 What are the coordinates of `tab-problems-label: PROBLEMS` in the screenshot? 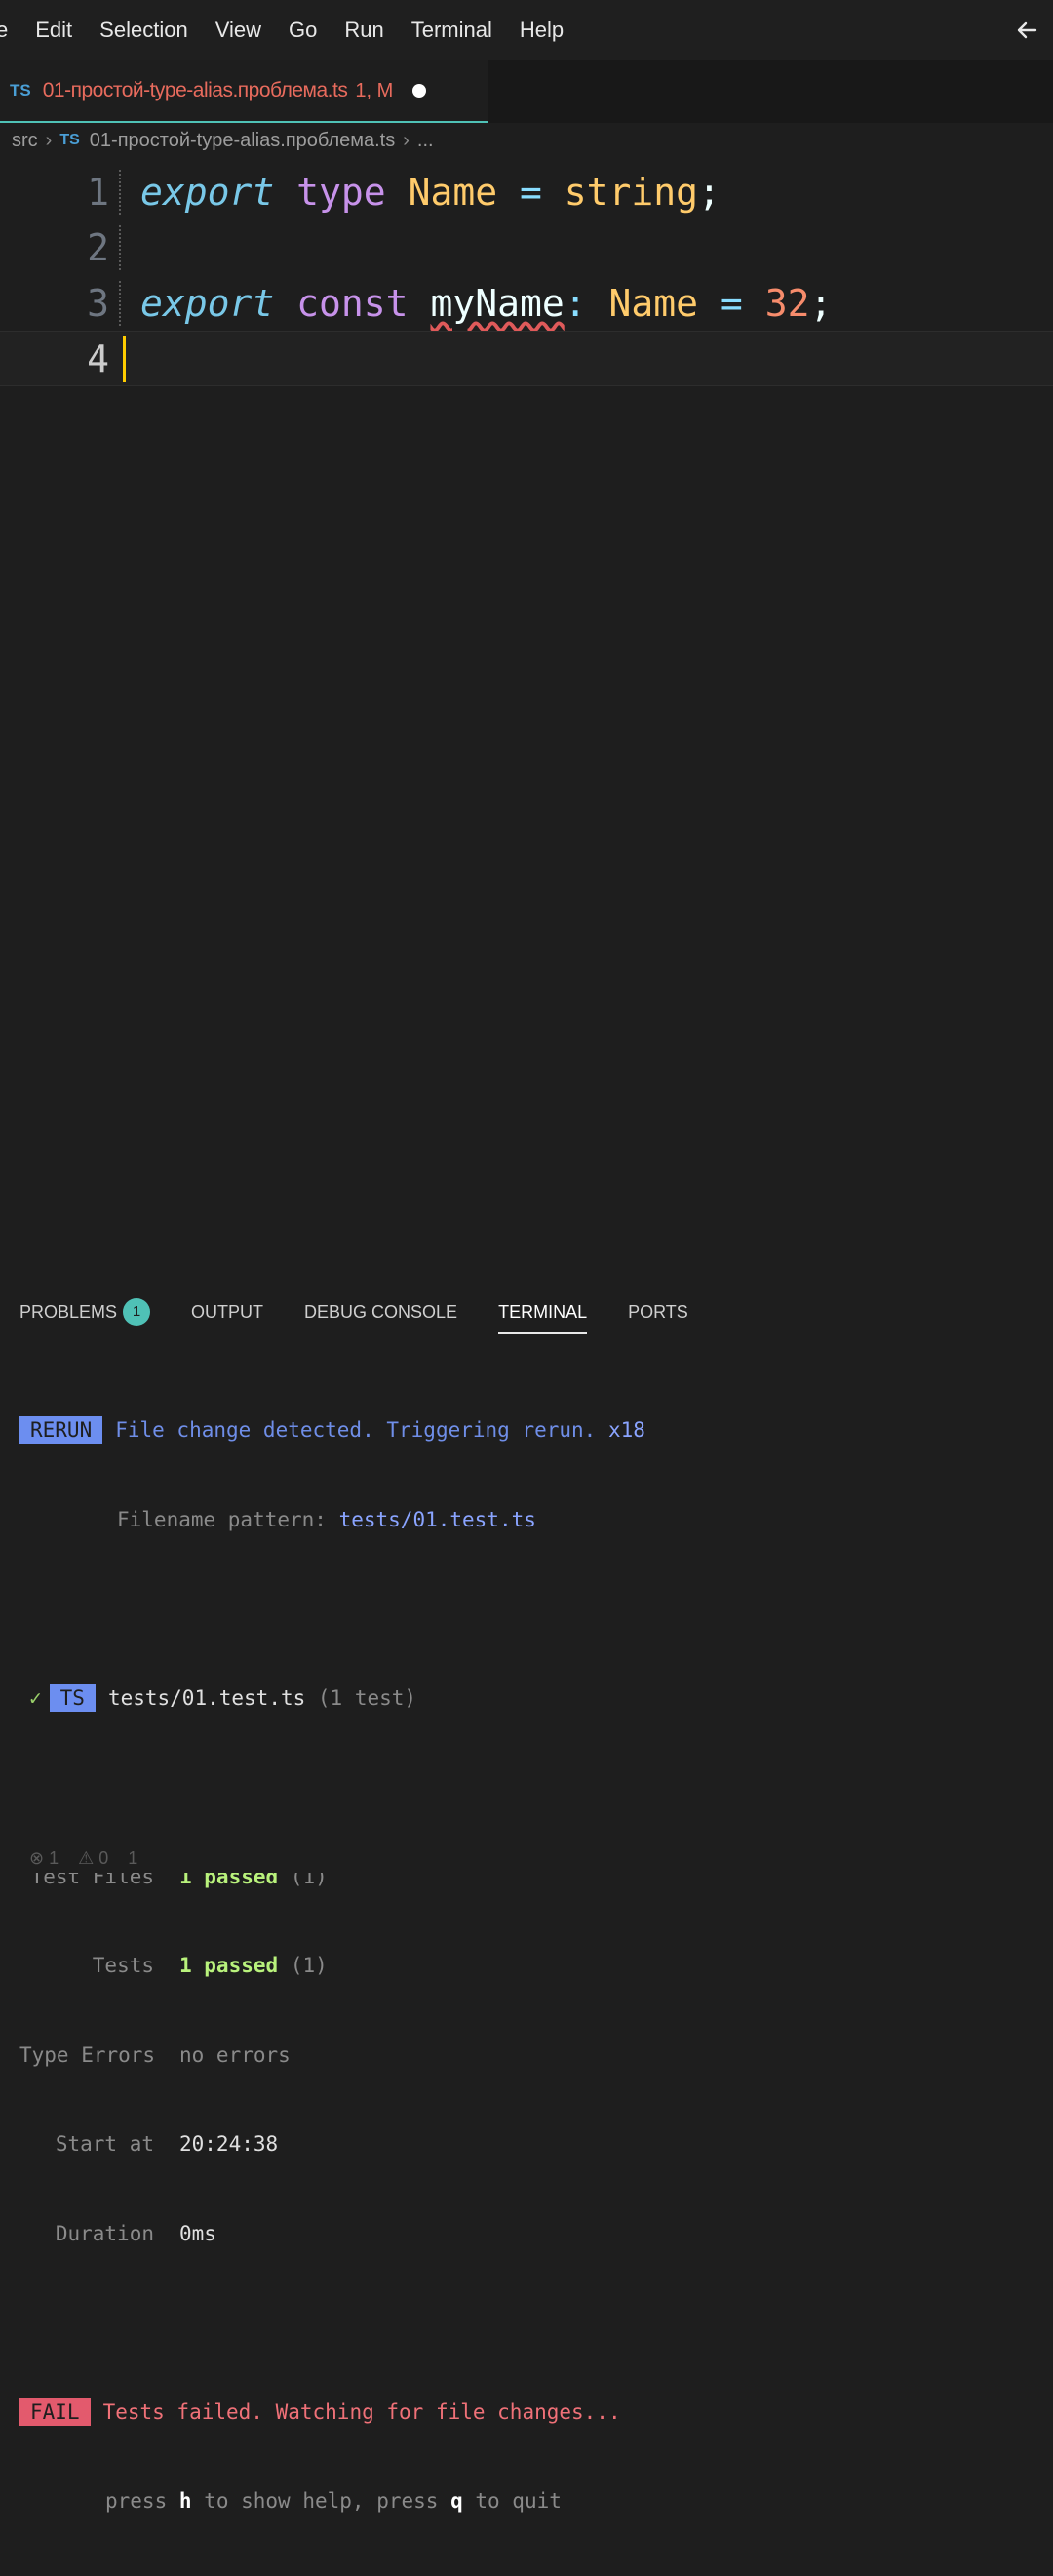 It's located at (69, 1311).